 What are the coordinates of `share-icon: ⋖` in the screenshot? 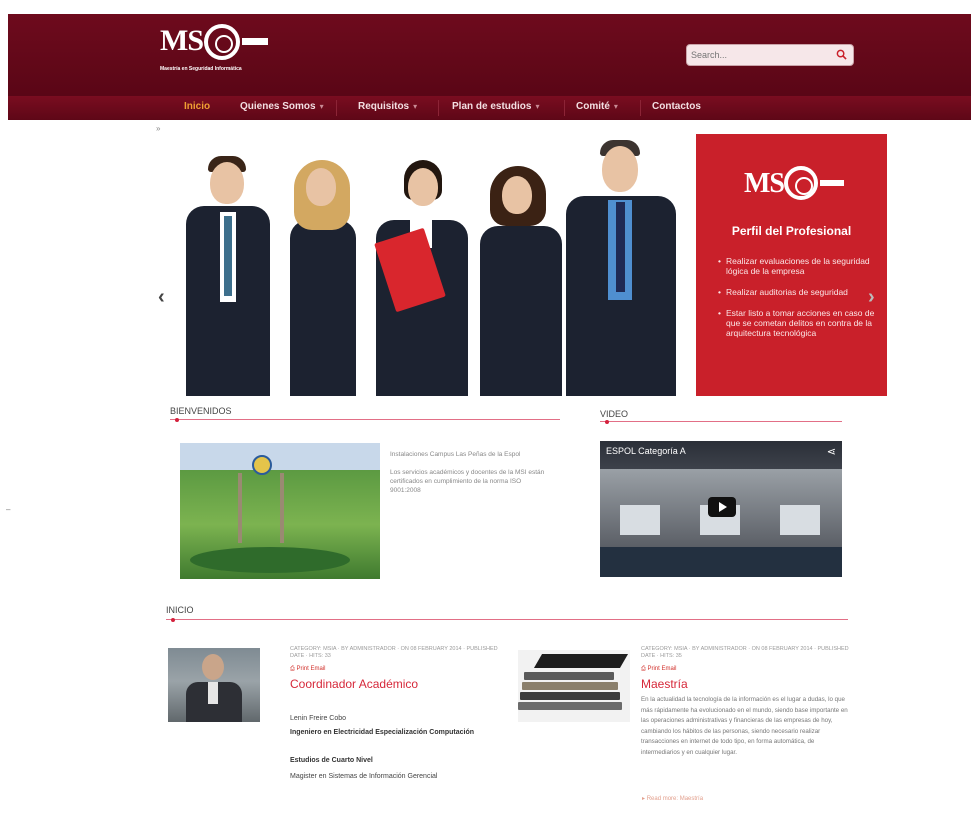 It's located at (831, 451).